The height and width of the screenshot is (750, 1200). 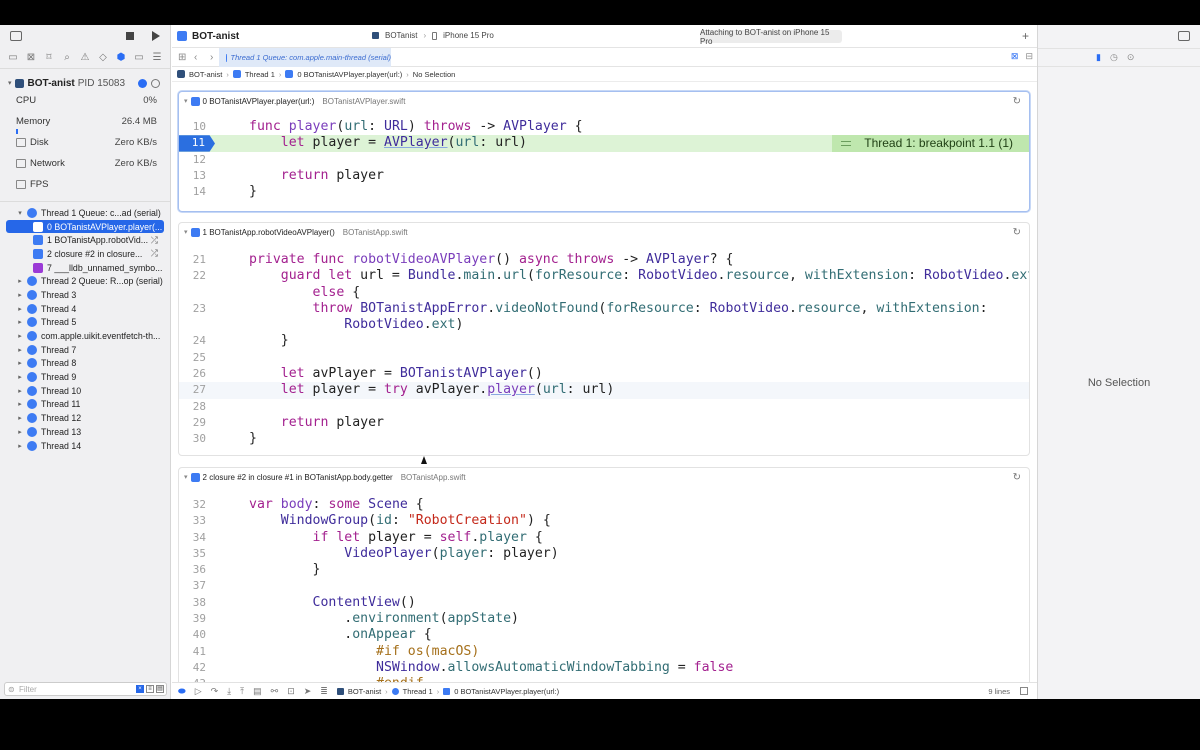 What do you see at coordinates (468, 35) in the screenshot?
I see `scheme-device: iPhone 15 Pro` at bounding box center [468, 35].